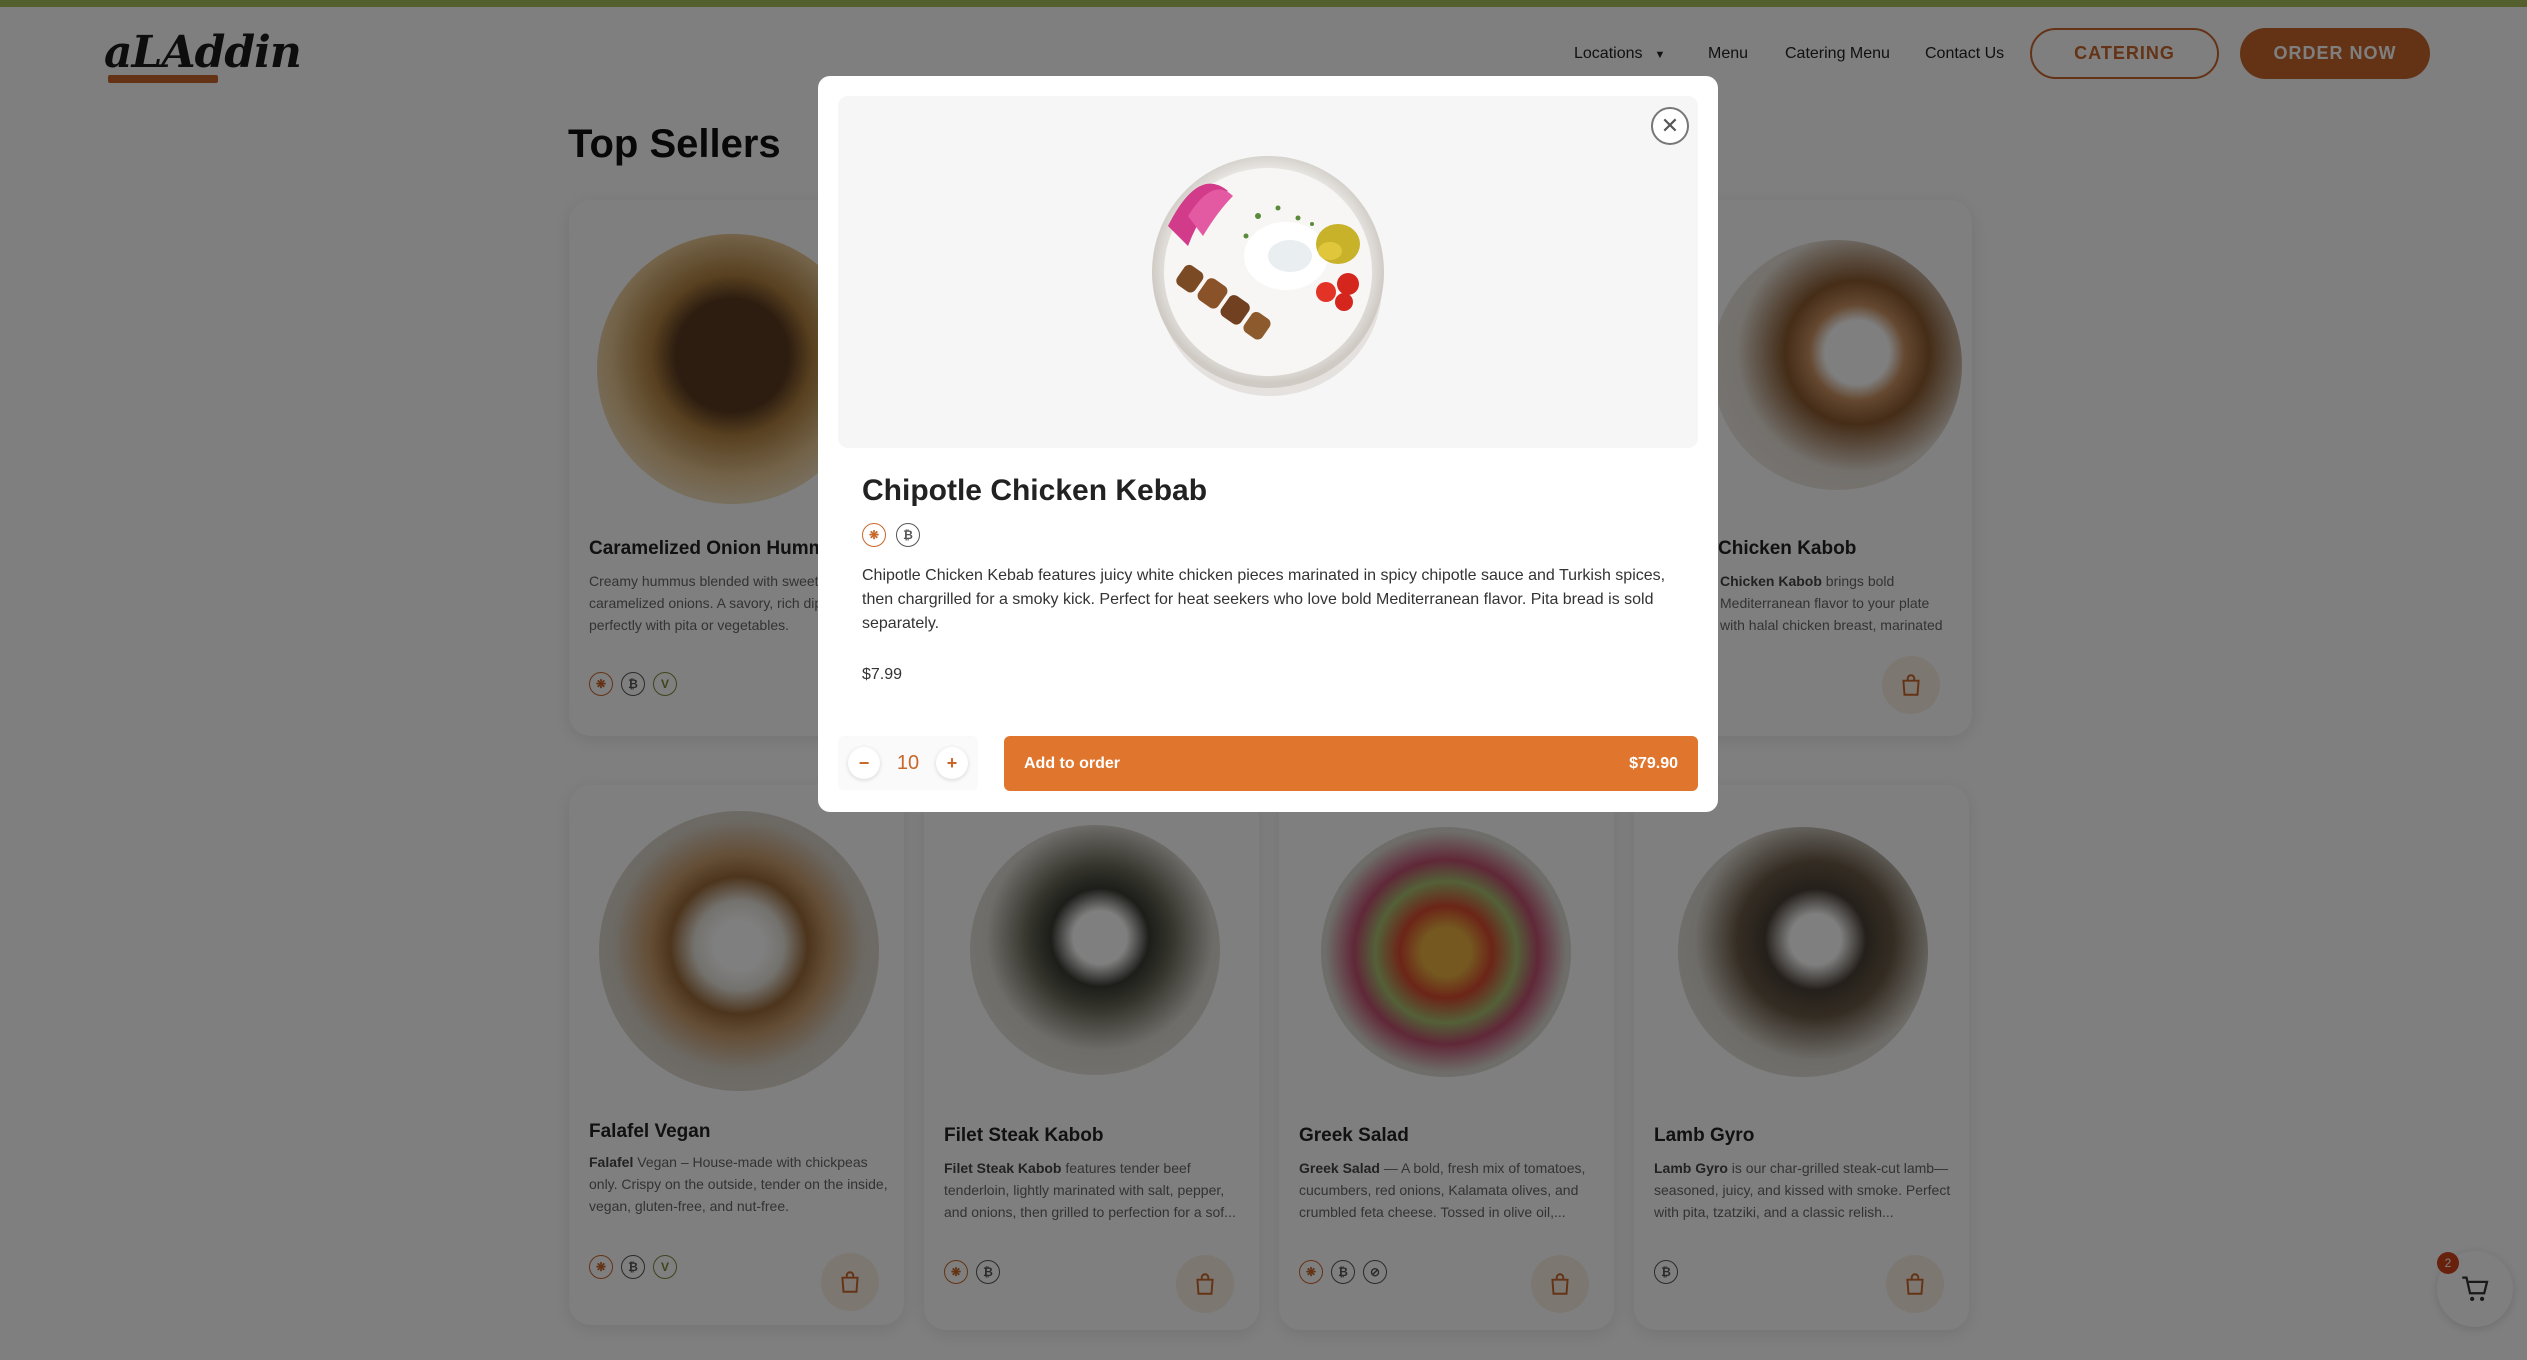 The height and width of the screenshot is (1360, 2527). Describe the element at coordinates (1670, 126) in the screenshot. I see `close-icon: ✕` at that location.